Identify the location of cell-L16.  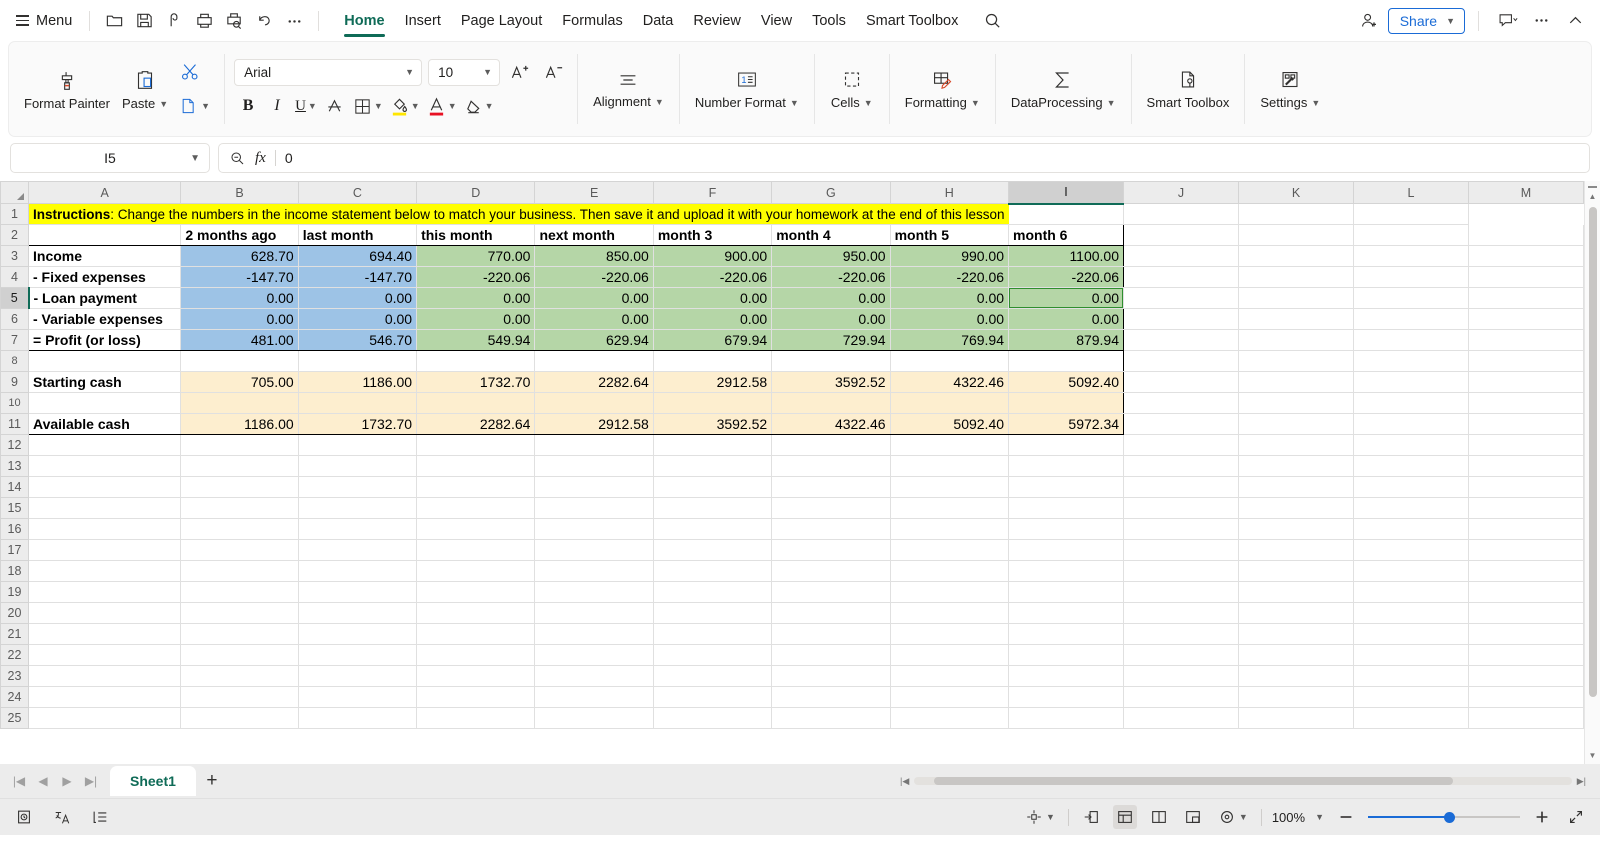
(1411, 529).